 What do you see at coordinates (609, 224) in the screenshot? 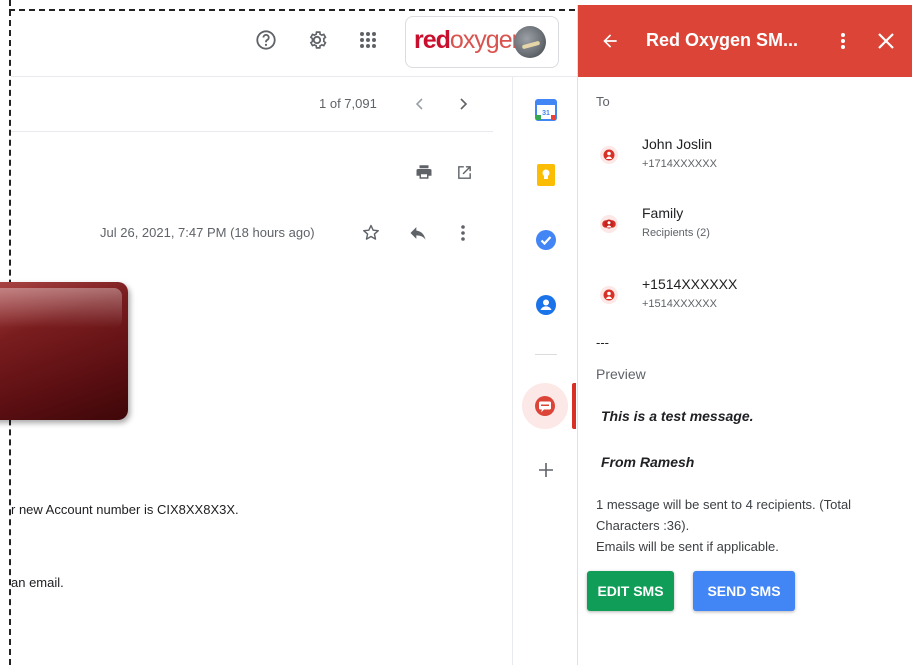
I see `group-icon` at bounding box center [609, 224].